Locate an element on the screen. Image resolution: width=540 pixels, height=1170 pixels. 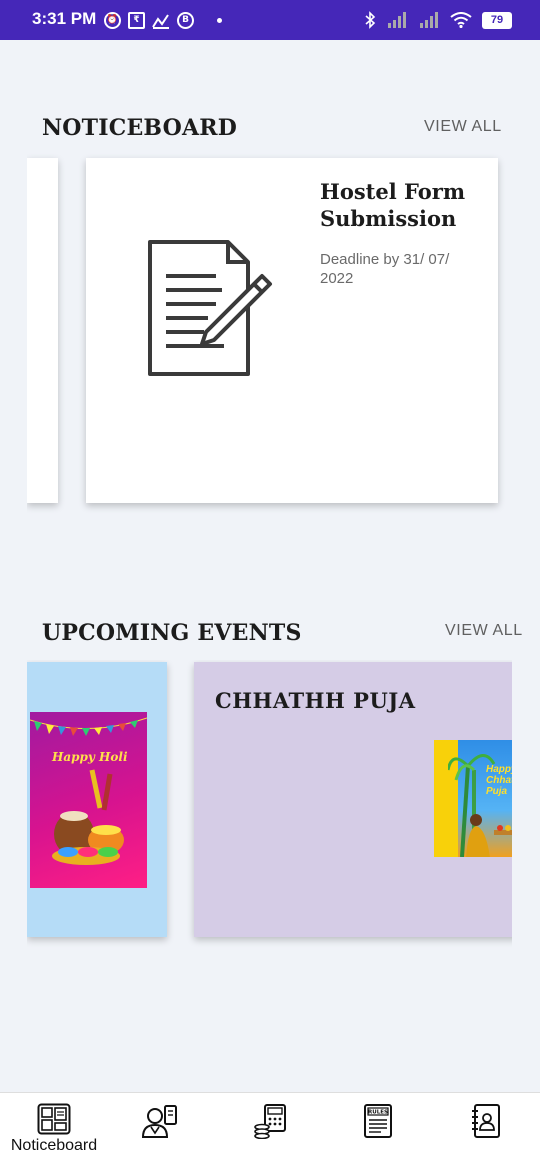
noticeboard-heading: NOTICEBOARD is located at coordinates (140, 128).